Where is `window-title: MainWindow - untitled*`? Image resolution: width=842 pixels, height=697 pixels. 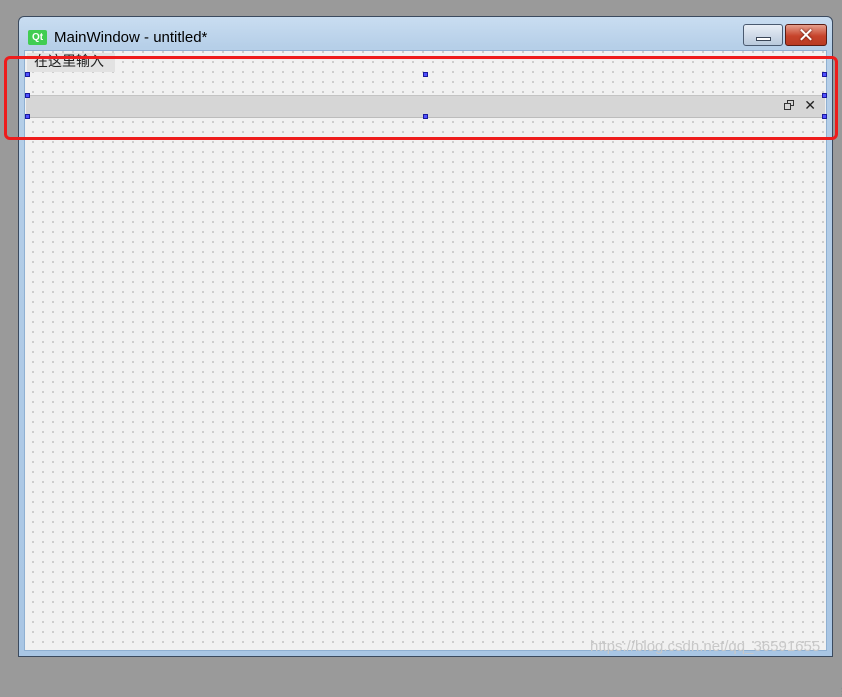 window-title: MainWindow - untitled* is located at coordinates (131, 37).